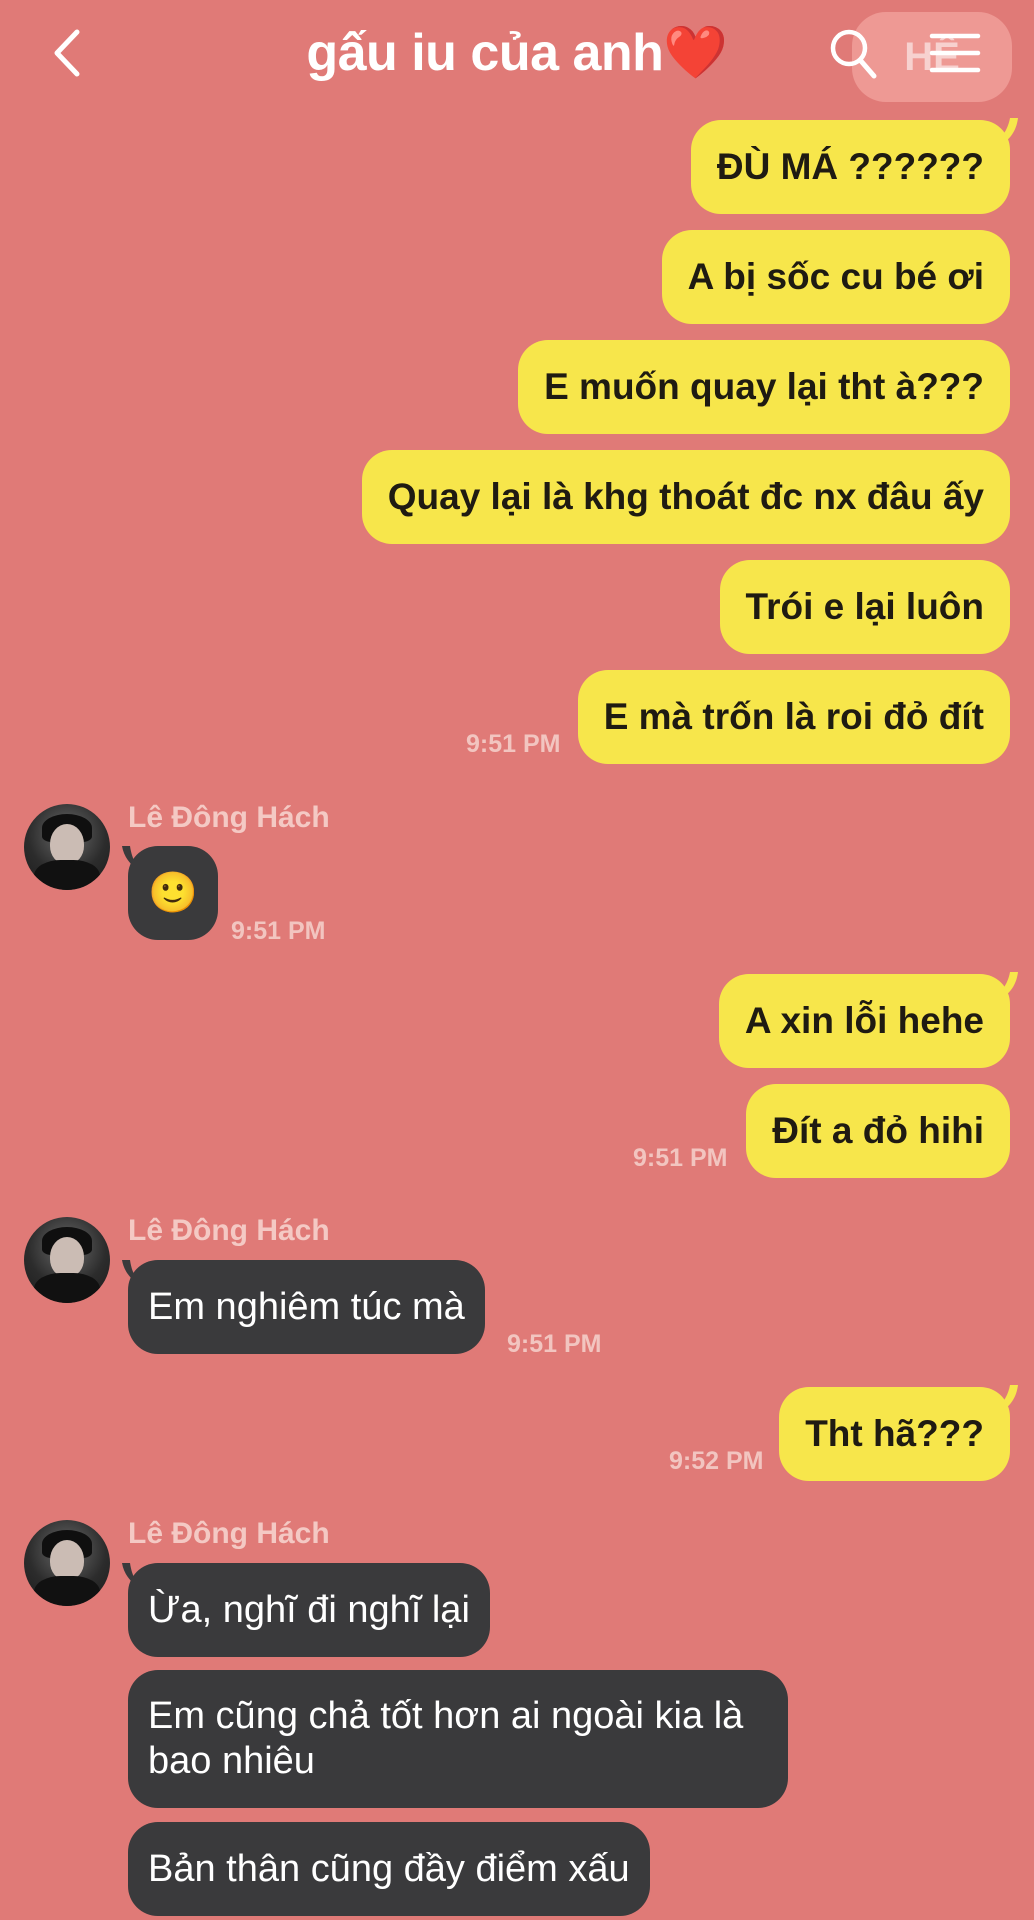 The image size is (1034, 1920). Describe the element at coordinates (389, 1869) in the screenshot. I see `message-bubble-received: Bản thân cũng đầy điểm xấu` at that location.